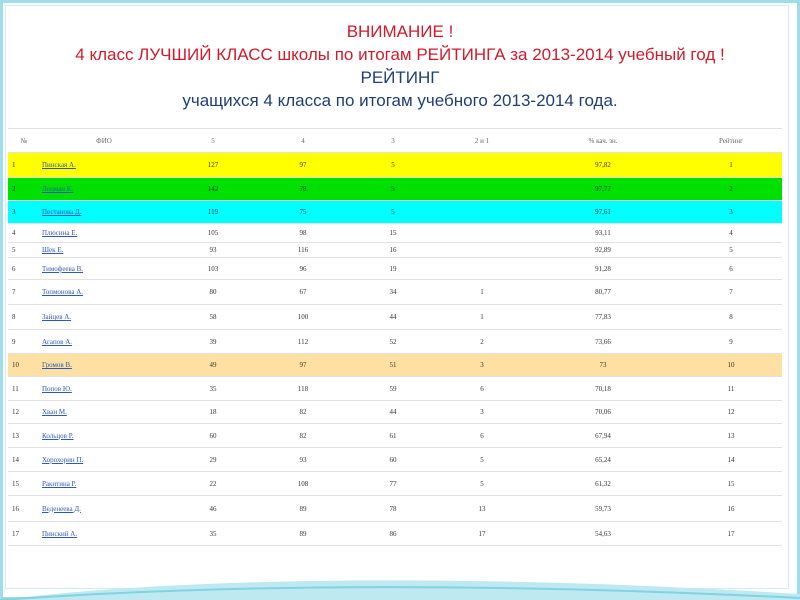 The width and height of the screenshot is (800, 600). Describe the element at coordinates (104, 165) in the screenshot. I see `cell-name: Пинская А.` at that location.